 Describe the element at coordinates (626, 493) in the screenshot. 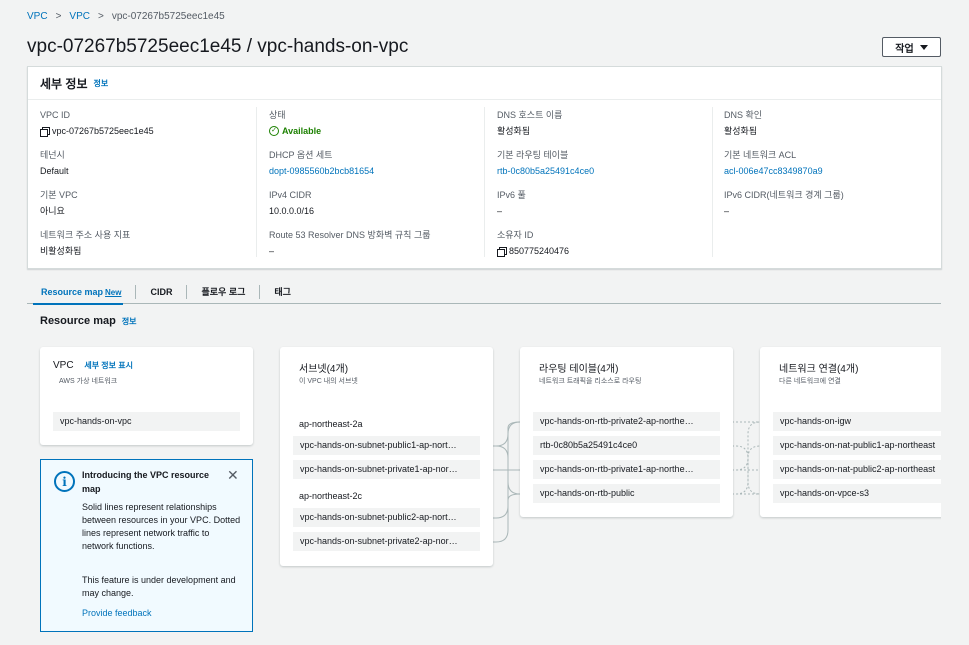

I see `route-table-item: vpc-hands-on-rtb-public` at that location.